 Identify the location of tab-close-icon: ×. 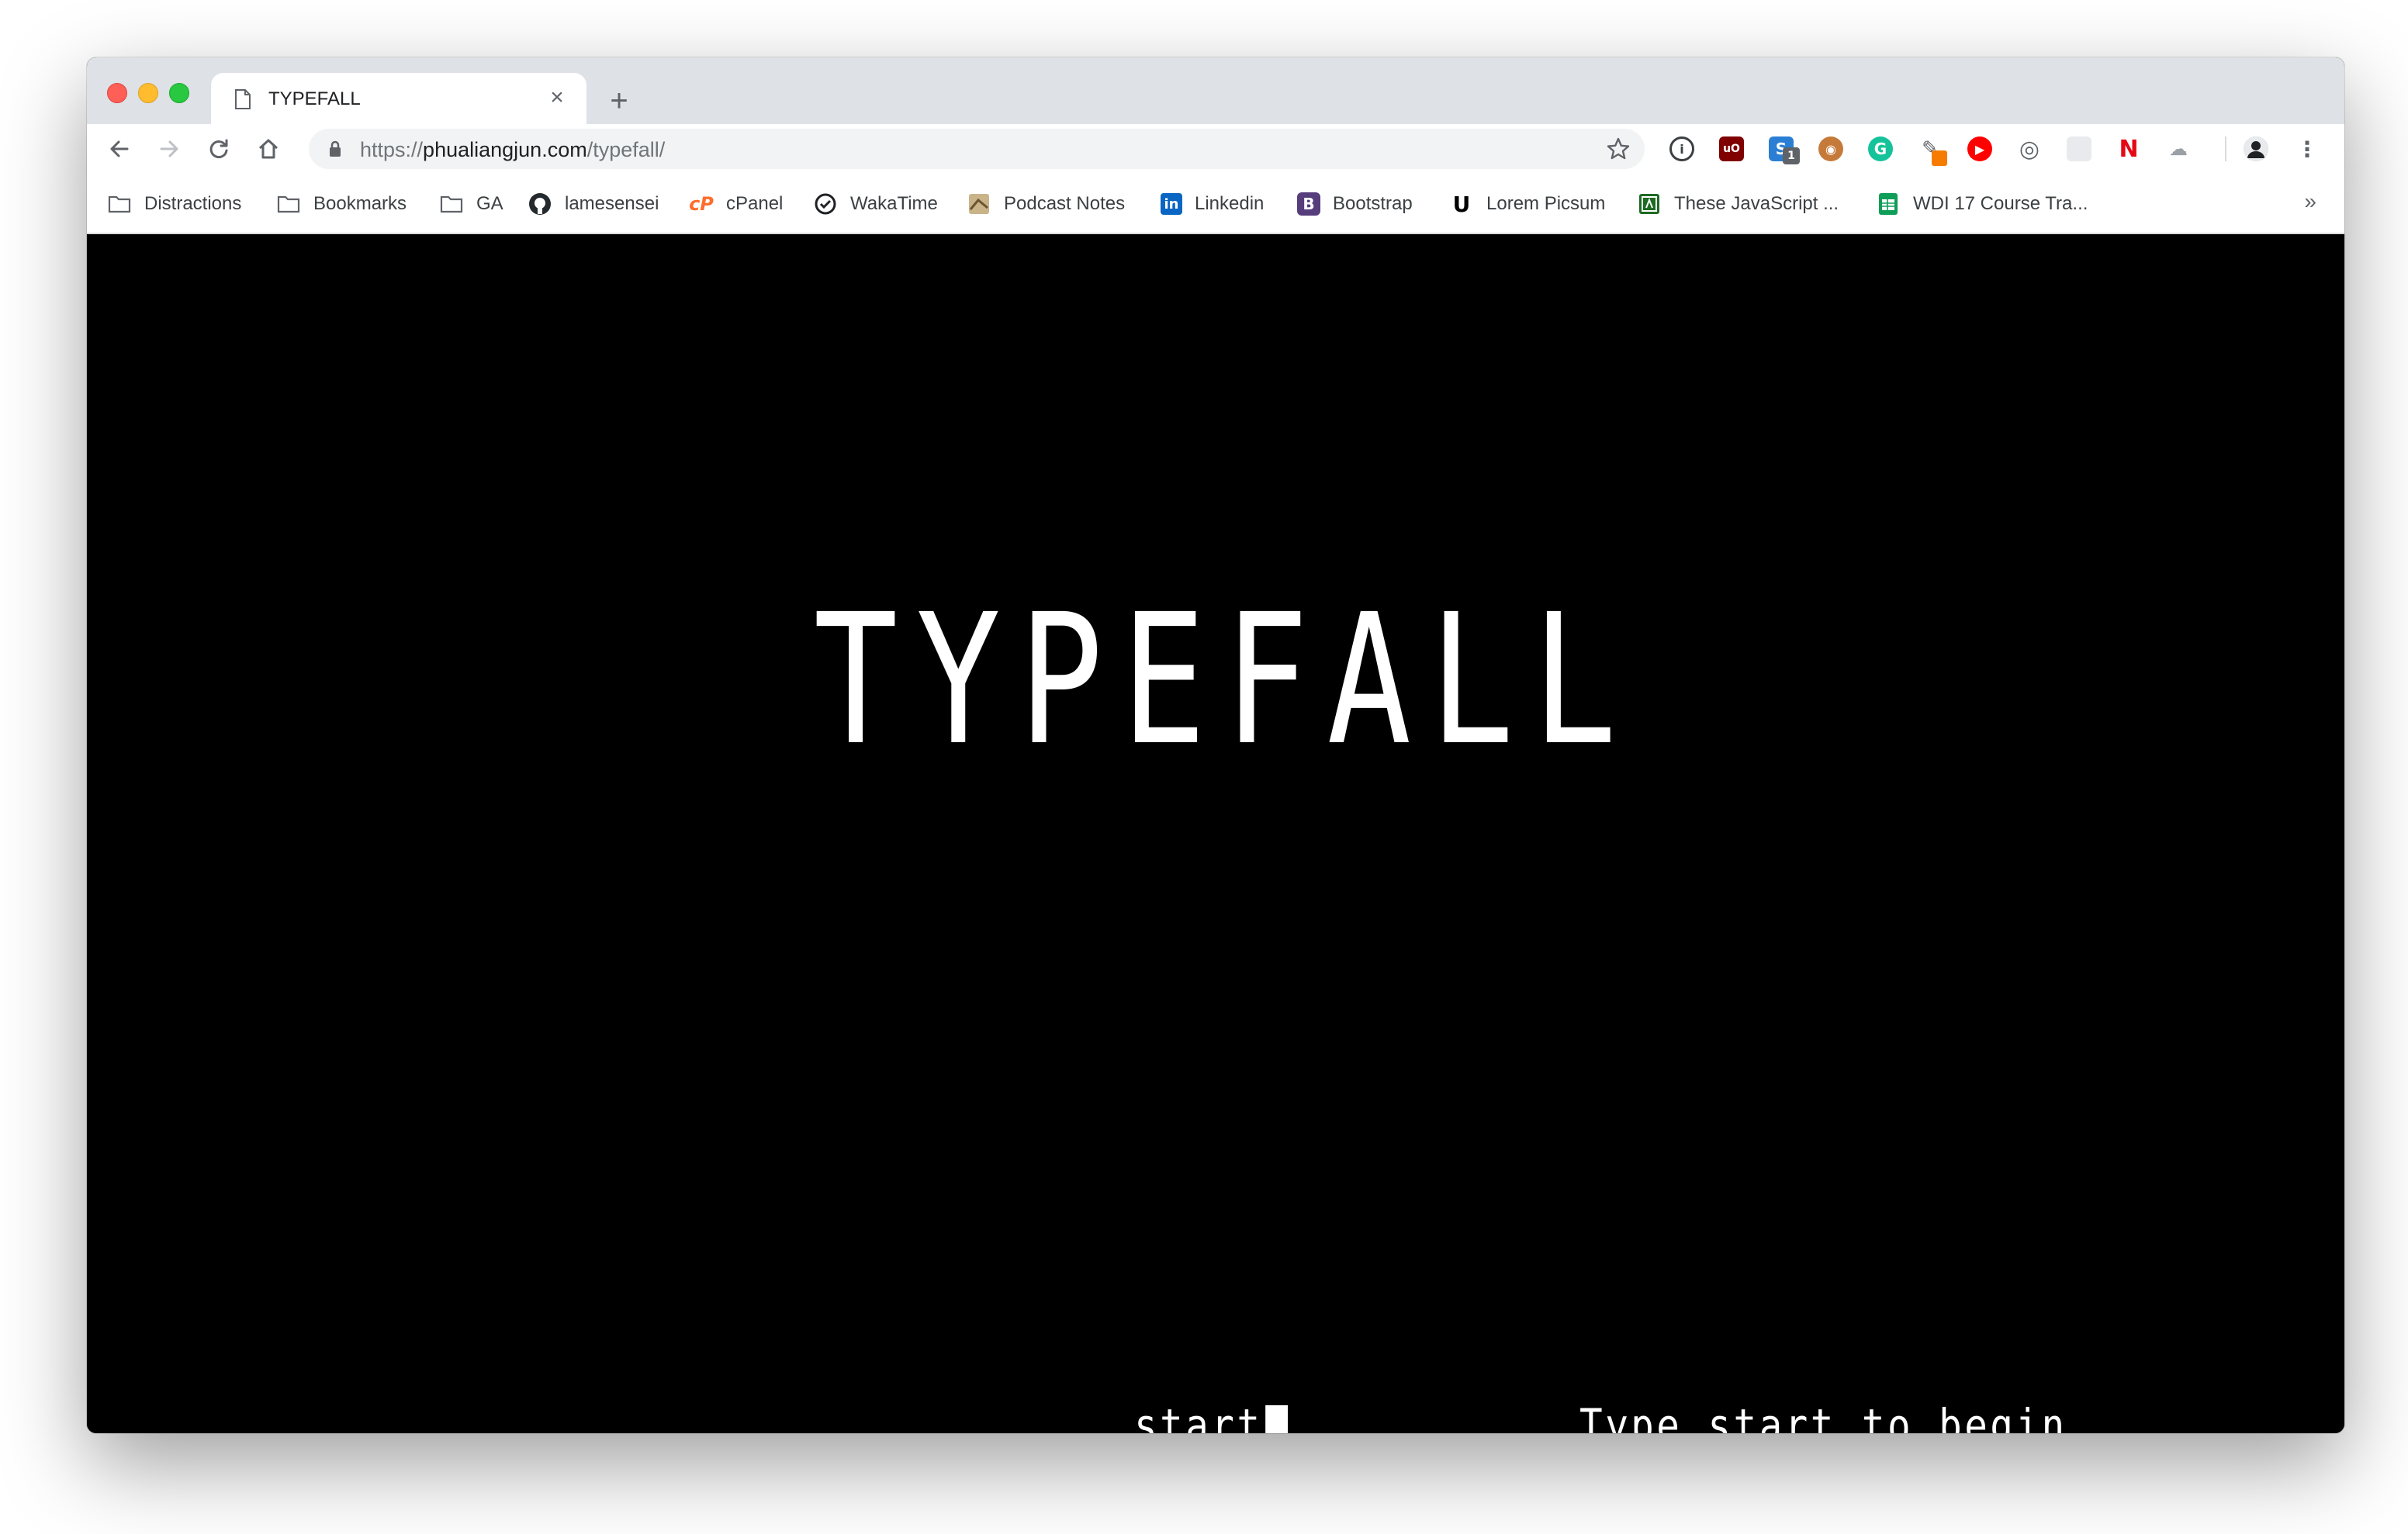
(557, 98).